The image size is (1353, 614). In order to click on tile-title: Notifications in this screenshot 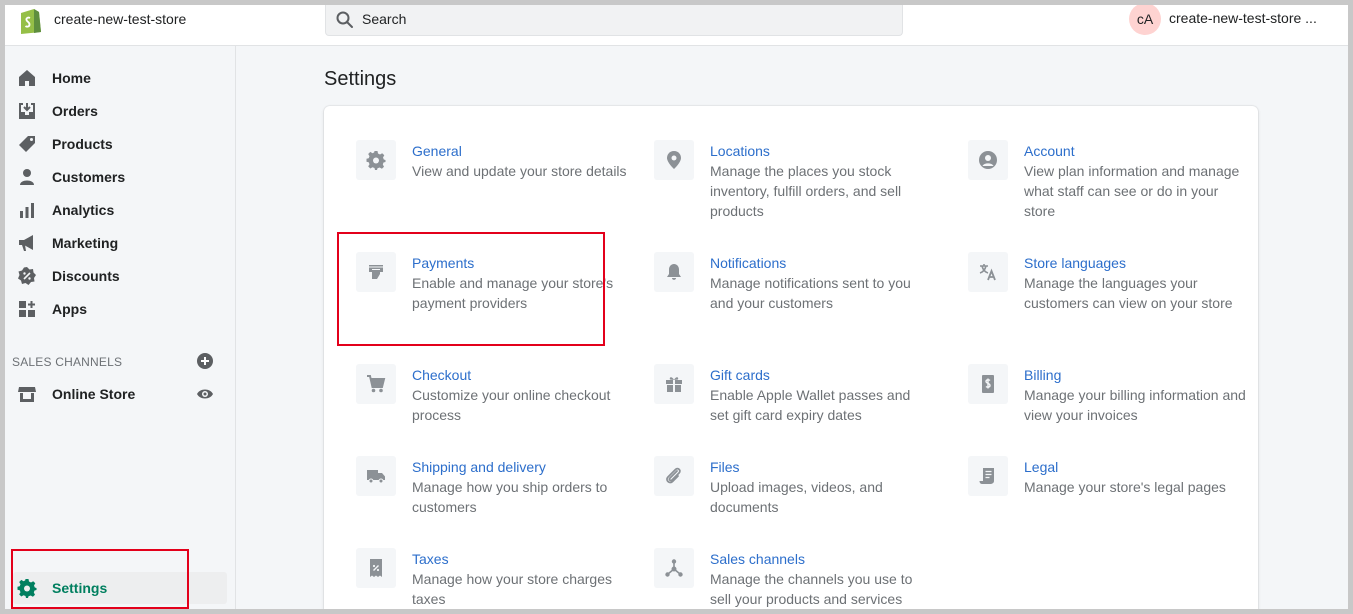, I will do `click(748, 263)`.